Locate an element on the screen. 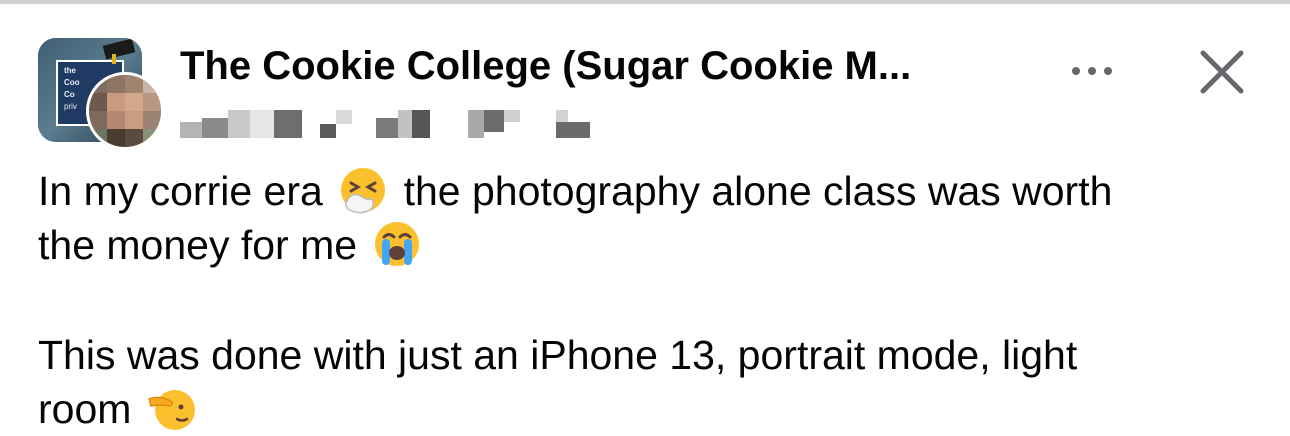 The width and height of the screenshot is (1290, 436). close-icon is located at coordinates (1222, 72).